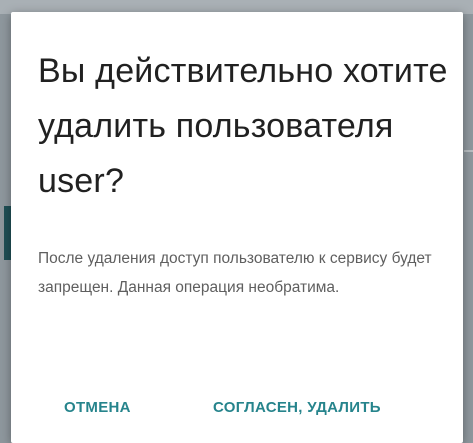 Image resolution: width=473 pixels, height=443 pixels. What do you see at coordinates (297, 408) in the screenshot?
I see `confirm-delete-button: СОГЛАСЕН, УДАЛИТЬ` at bounding box center [297, 408].